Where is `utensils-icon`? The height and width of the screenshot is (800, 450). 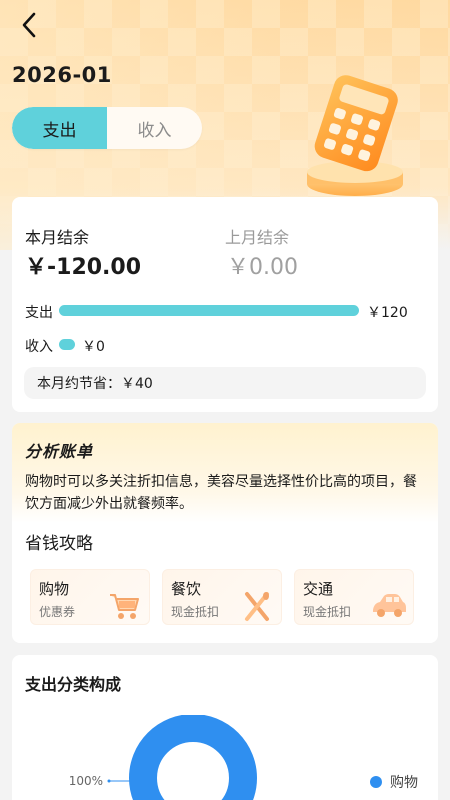 utensils-icon is located at coordinates (257, 606).